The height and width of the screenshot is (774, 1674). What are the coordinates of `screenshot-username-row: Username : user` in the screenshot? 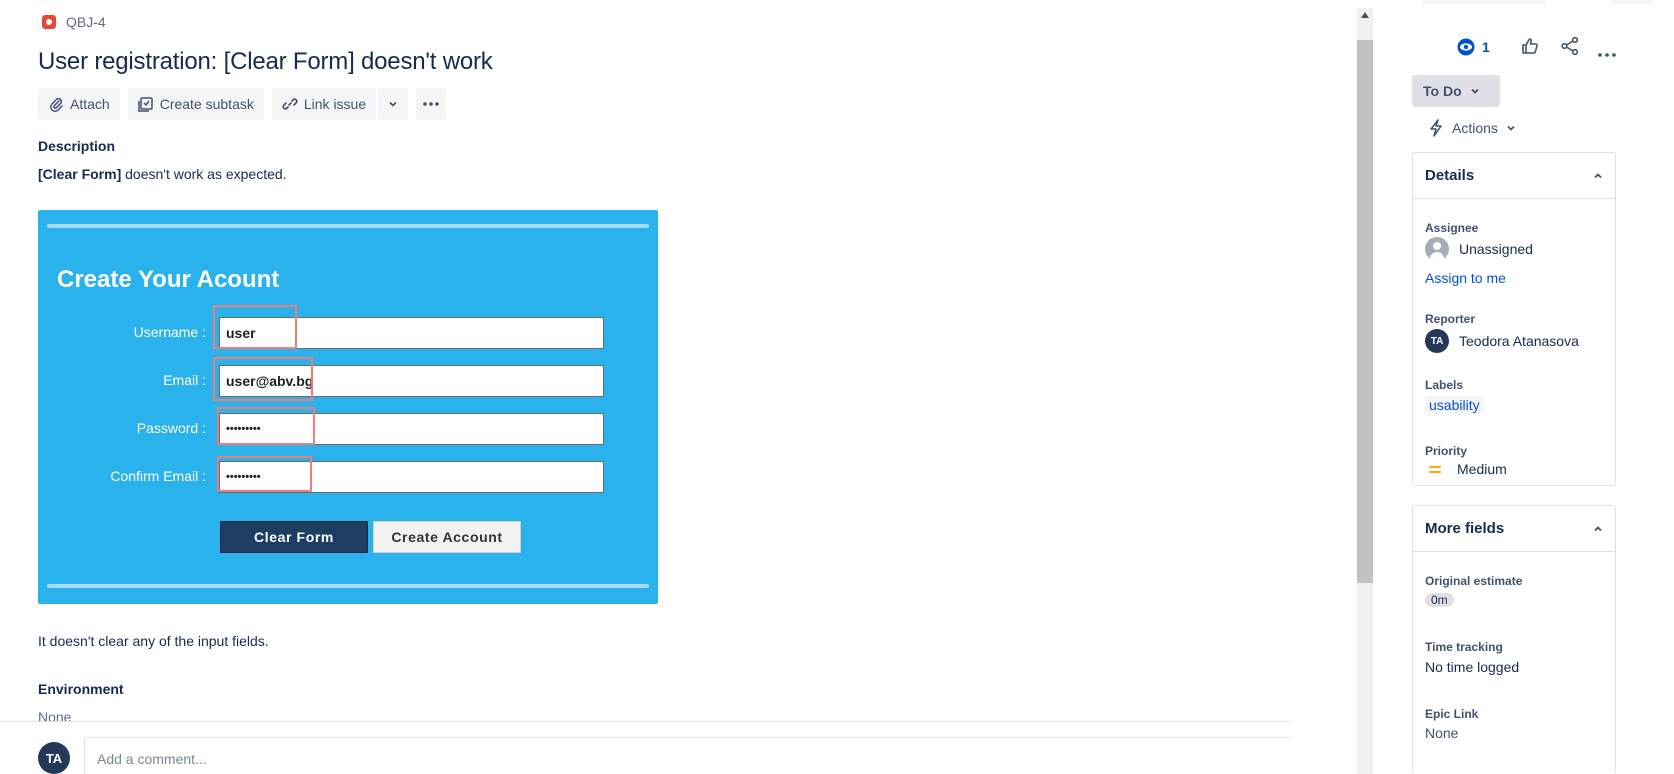 It's located at (348, 327).